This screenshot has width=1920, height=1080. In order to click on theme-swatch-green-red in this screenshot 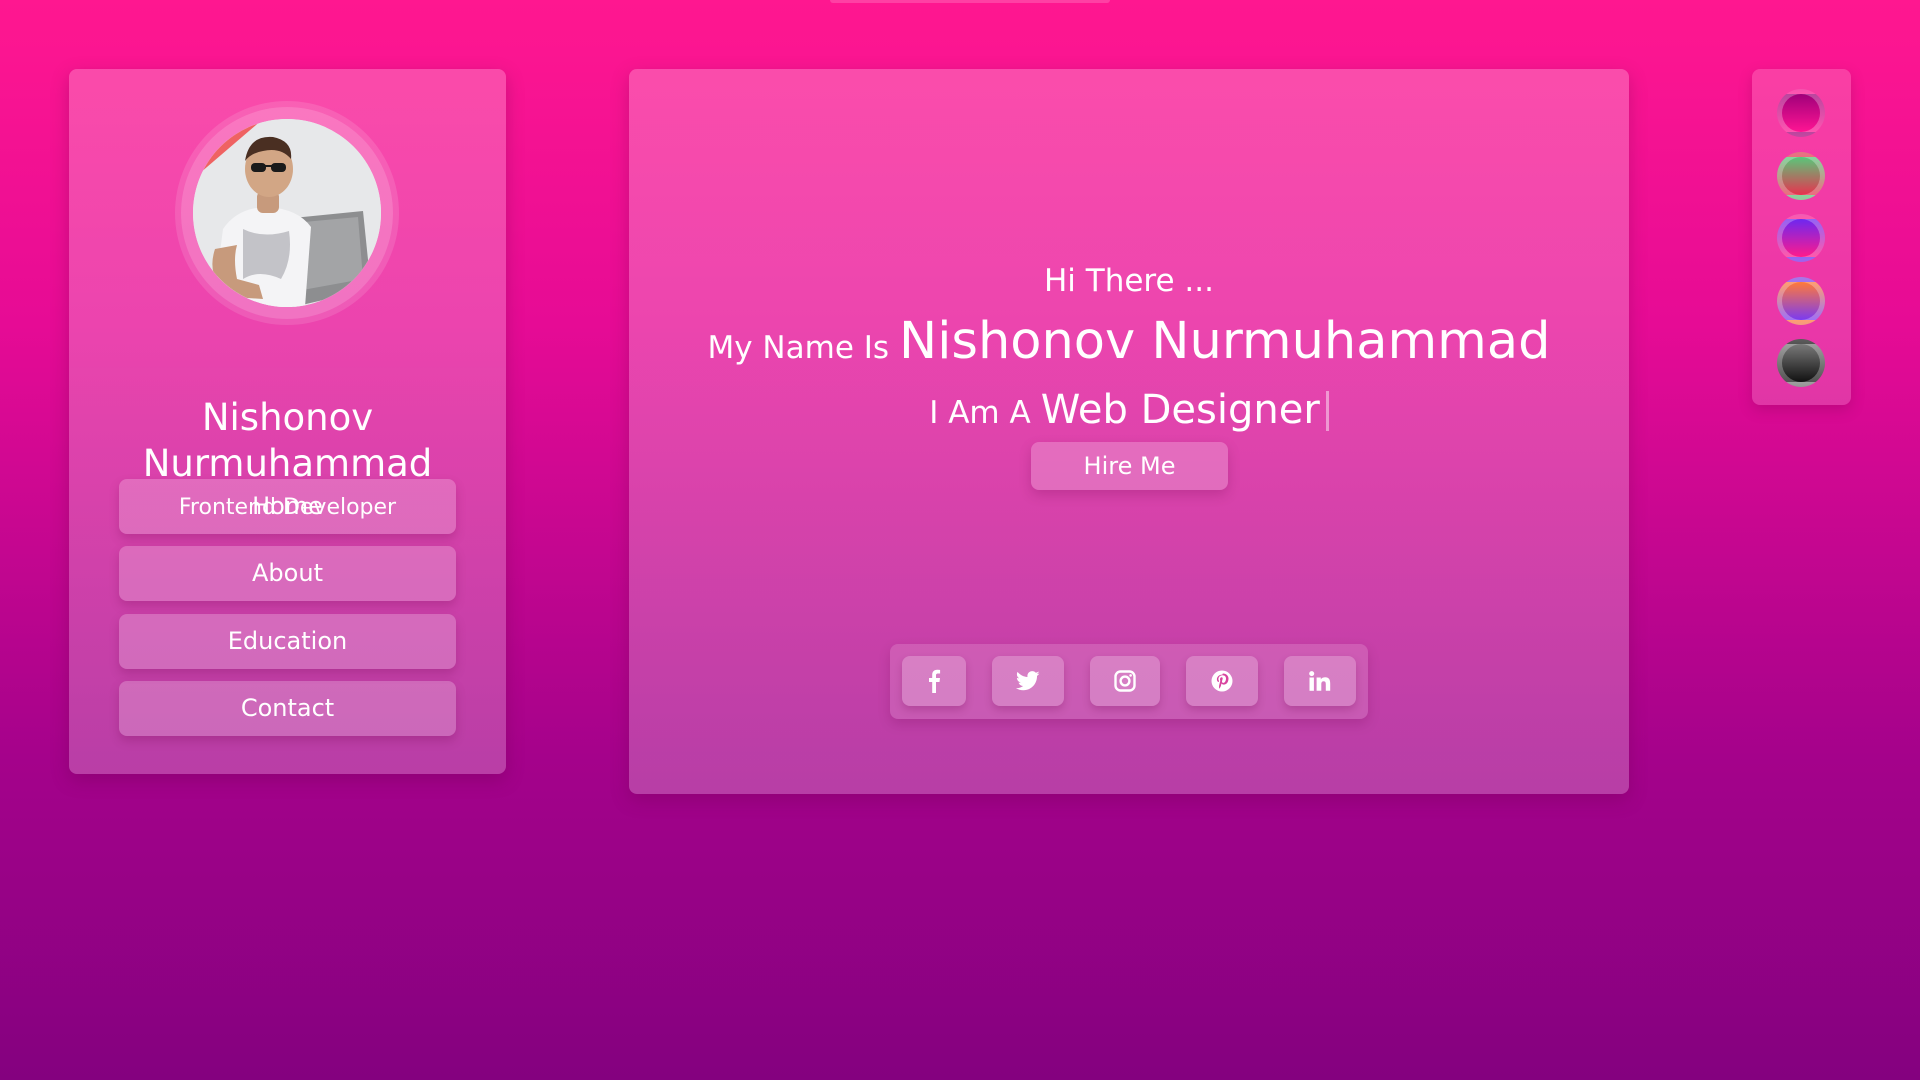, I will do `click(1801, 176)`.